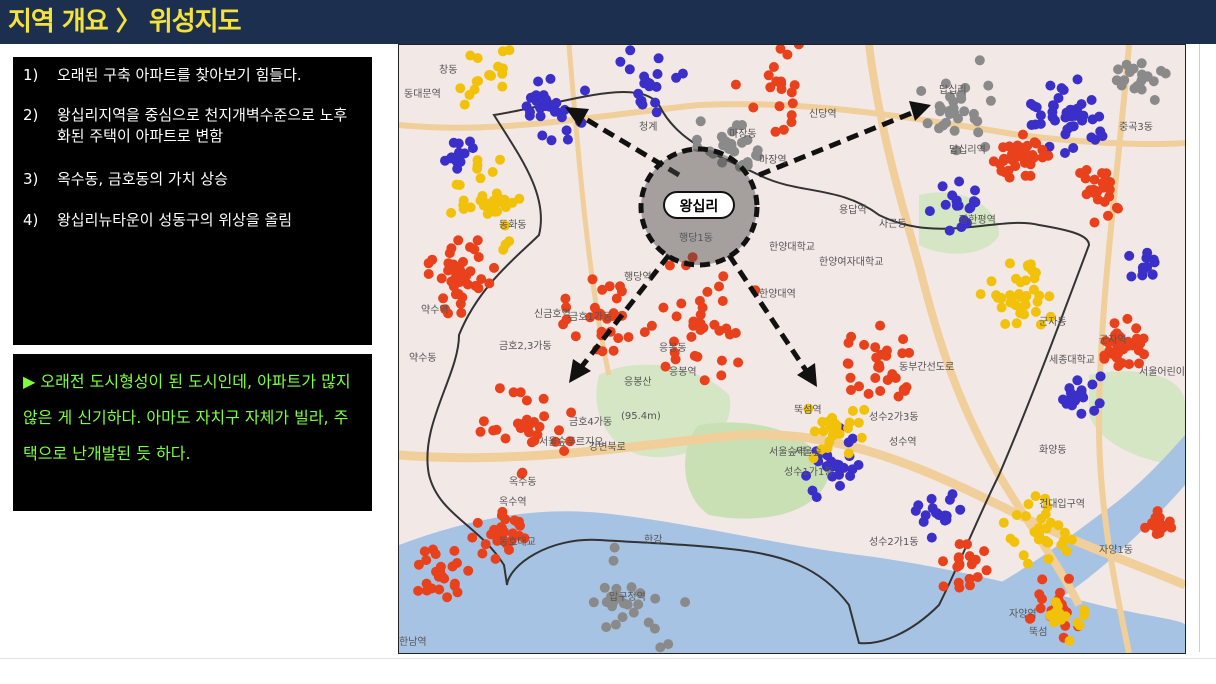 Image resolution: width=1216 pixels, height=684 pixels. What do you see at coordinates (448, 70) in the screenshot?
I see `map-place-label: 창동` at bounding box center [448, 70].